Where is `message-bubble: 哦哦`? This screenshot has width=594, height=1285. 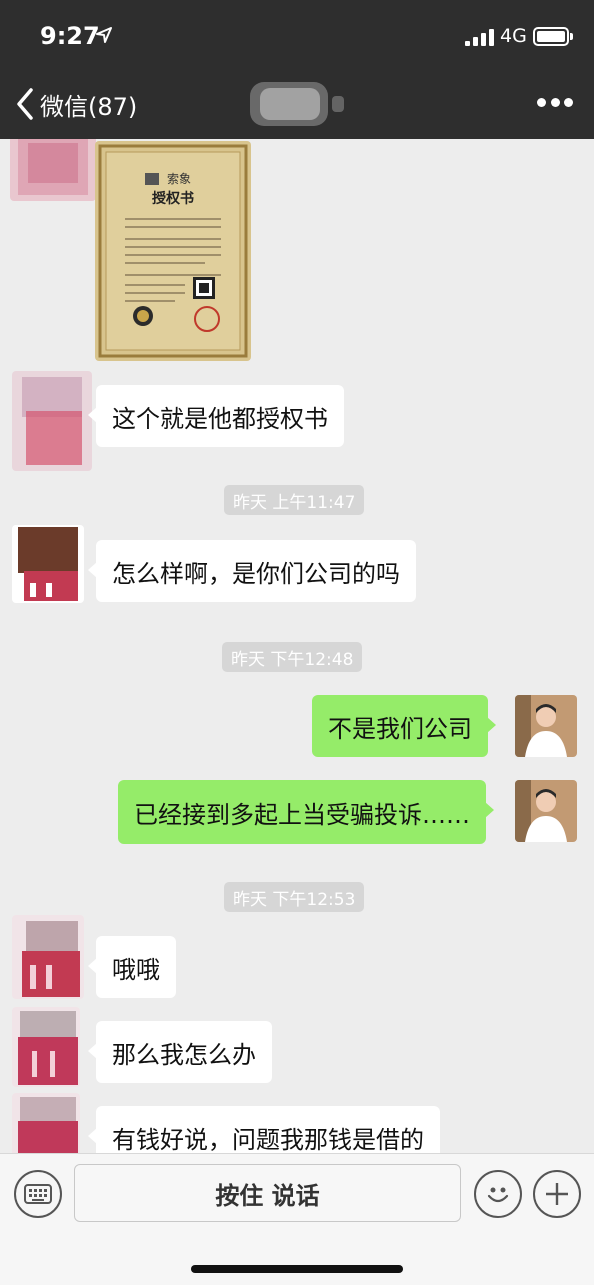 message-bubble: 哦哦 is located at coordinates (132, 967).